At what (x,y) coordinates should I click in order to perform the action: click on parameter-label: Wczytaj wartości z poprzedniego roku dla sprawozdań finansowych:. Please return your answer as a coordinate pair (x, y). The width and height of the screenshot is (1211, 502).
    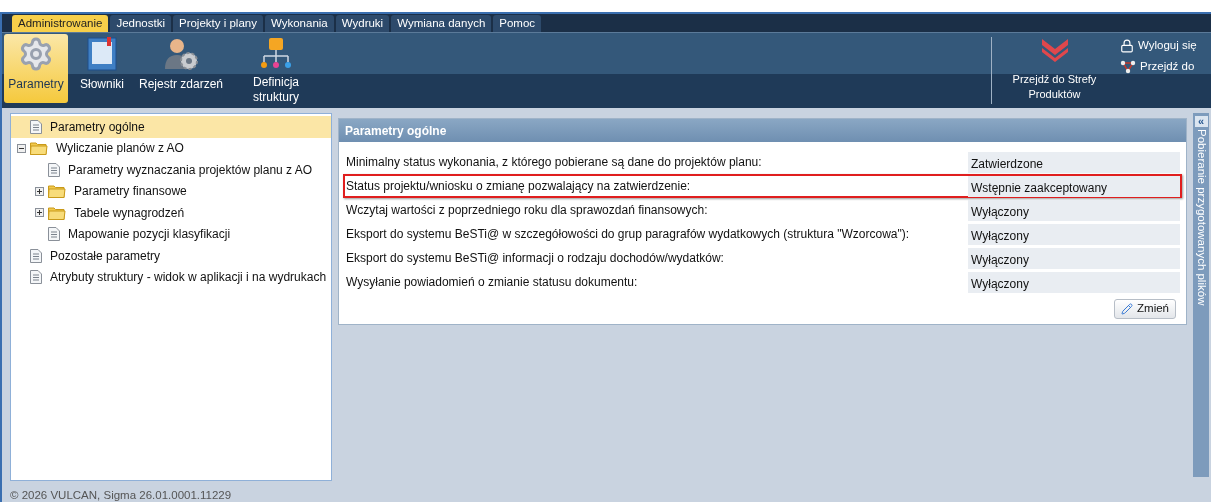
    Looking at the image, I should click on (527, 210).